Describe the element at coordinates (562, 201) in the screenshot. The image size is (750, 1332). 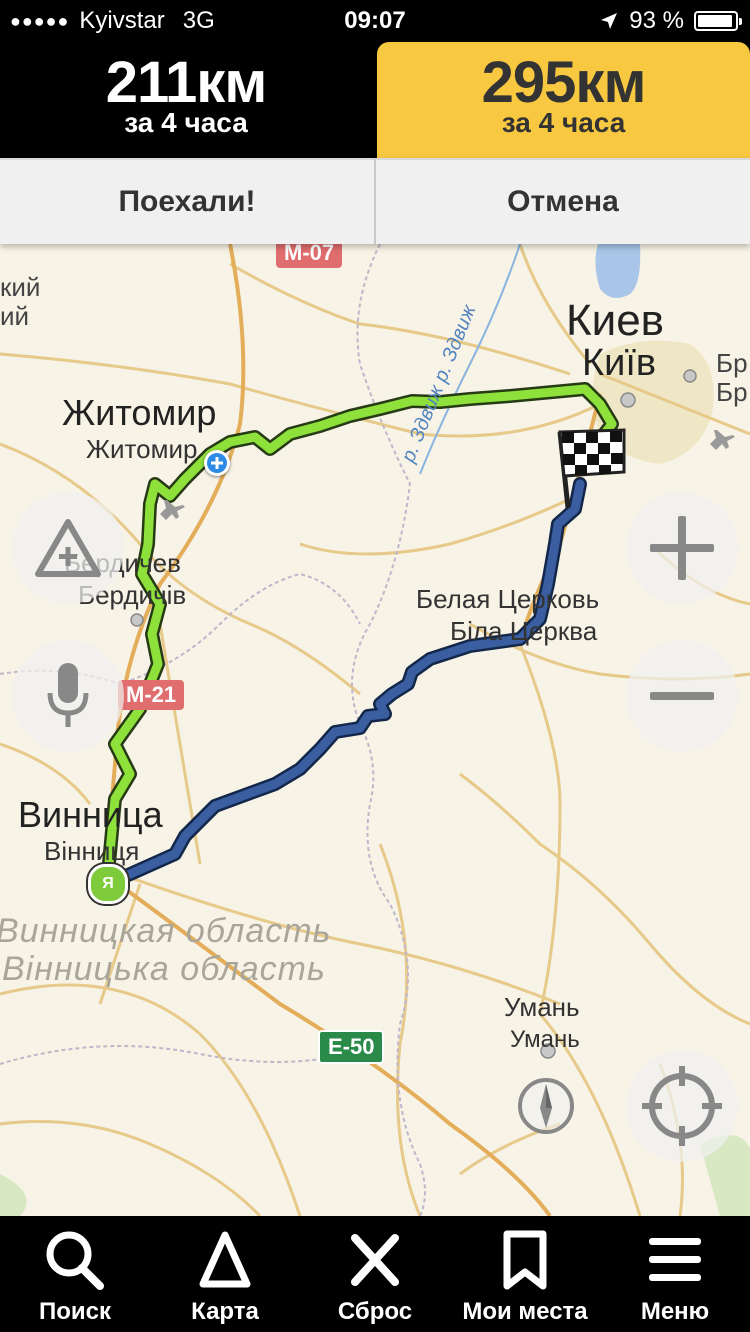
I see `cancel-button: Отмена` at that location.